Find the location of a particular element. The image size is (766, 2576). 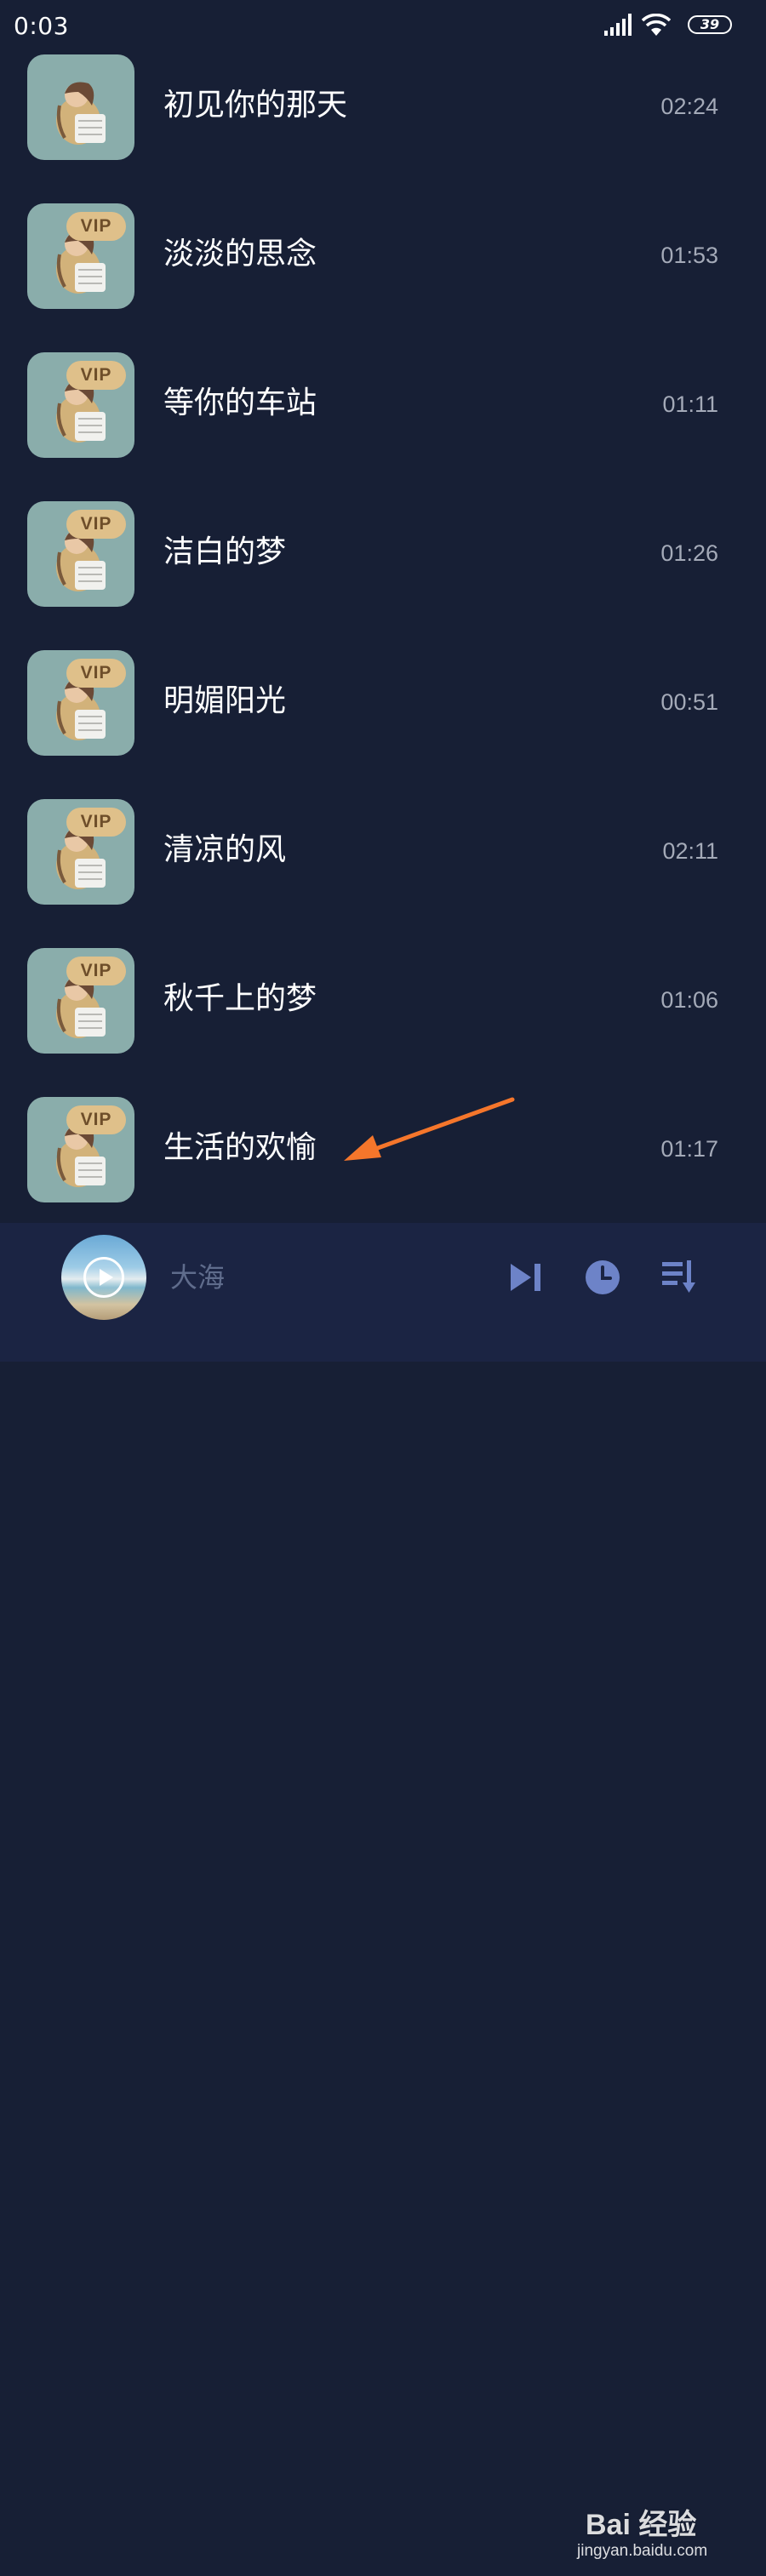

watermark-url: jingyan.baidu.com is located at coordinates (642, 2551).